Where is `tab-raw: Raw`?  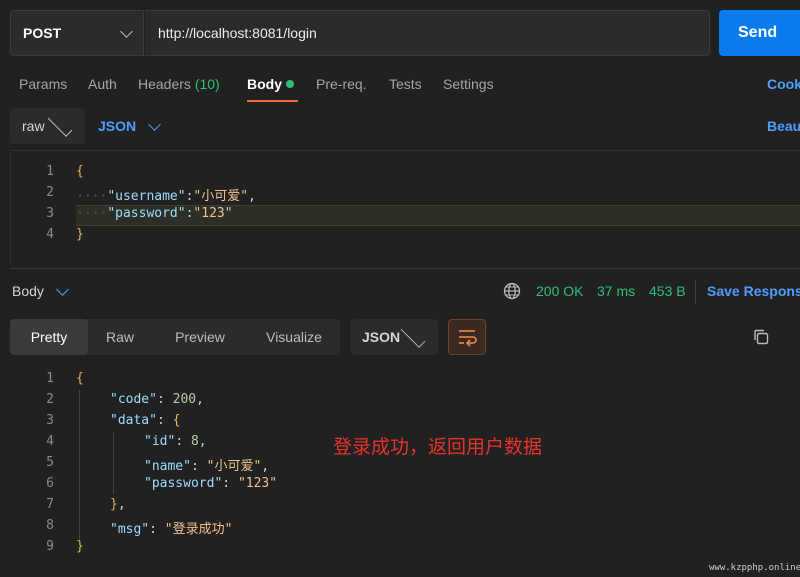 tab-raw: Raw is located at coordinates (120, 337).